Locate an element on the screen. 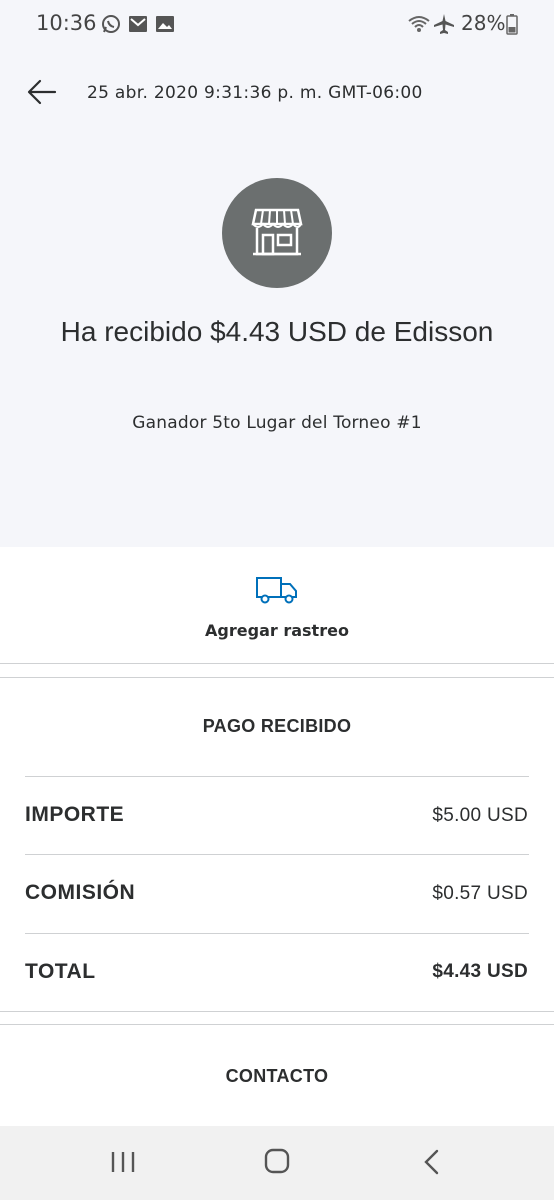 The image size is (554, 1200). fee-value: $0.57 USD is located at coordinates (480, 893).